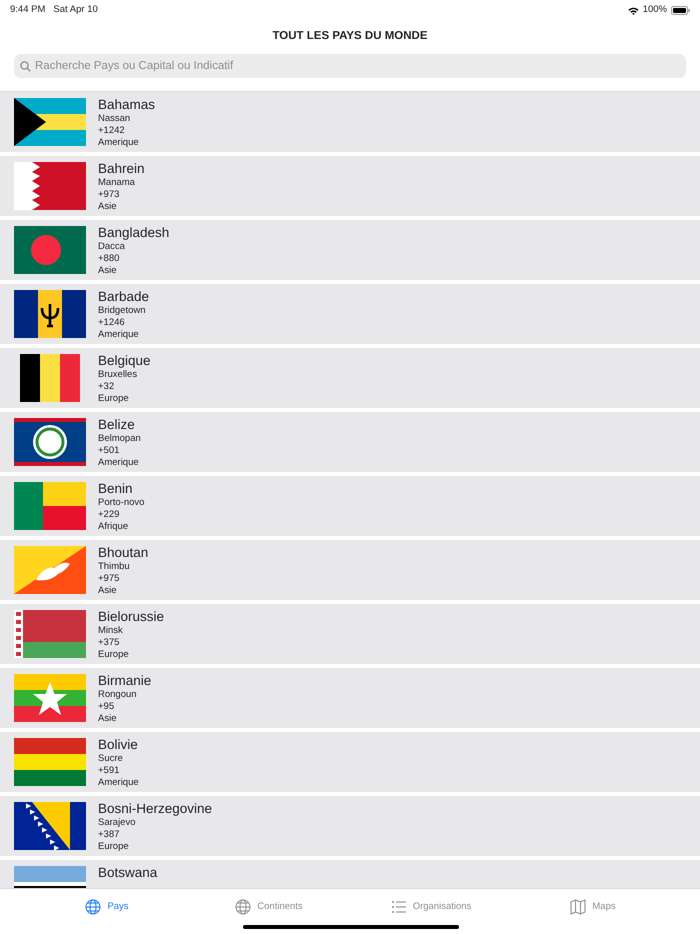 This screenshot has height=934, width=700. What do you see at coordinates (125, 681) in the screenshot?
I see `country-name: Birmanie` at bounding box center [125, 681].